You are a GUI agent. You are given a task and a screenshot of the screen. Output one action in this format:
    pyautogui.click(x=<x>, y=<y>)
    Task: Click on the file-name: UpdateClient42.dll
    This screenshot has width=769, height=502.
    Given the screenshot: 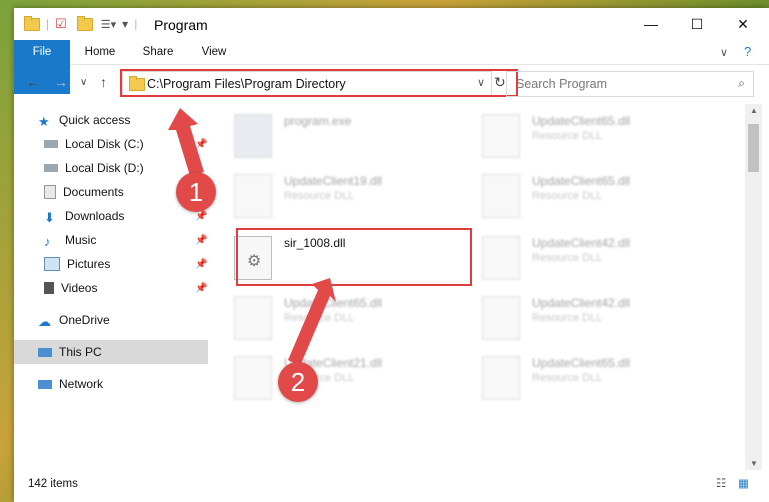 What is the action you would take?
    pyautogui.click(x=581, y=303)
    